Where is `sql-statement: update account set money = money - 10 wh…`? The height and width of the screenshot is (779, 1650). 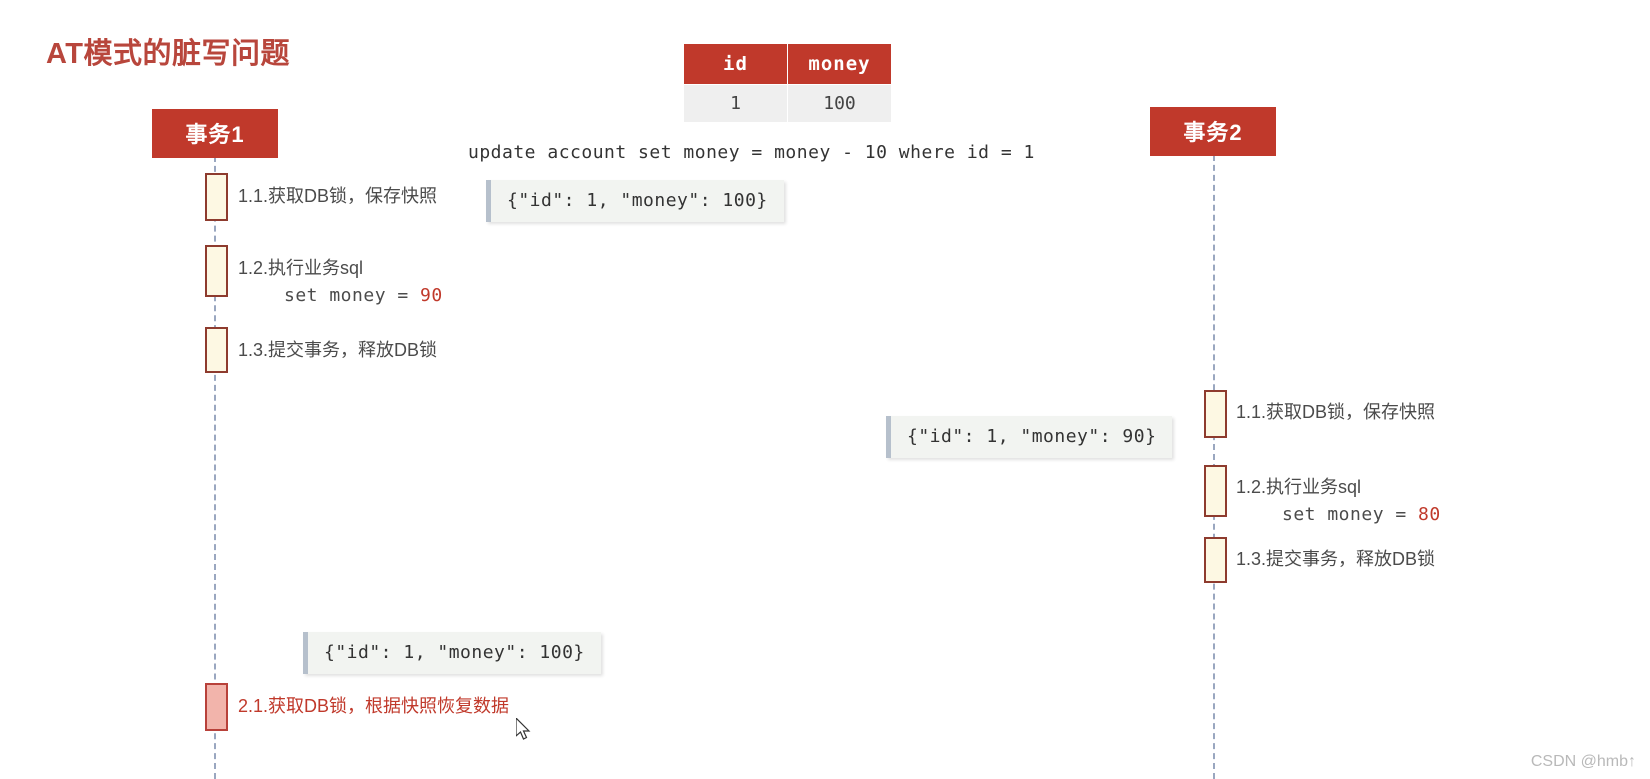 sql-statement: update account set money = money - 10 wh… is located at coordinates (751, 152).